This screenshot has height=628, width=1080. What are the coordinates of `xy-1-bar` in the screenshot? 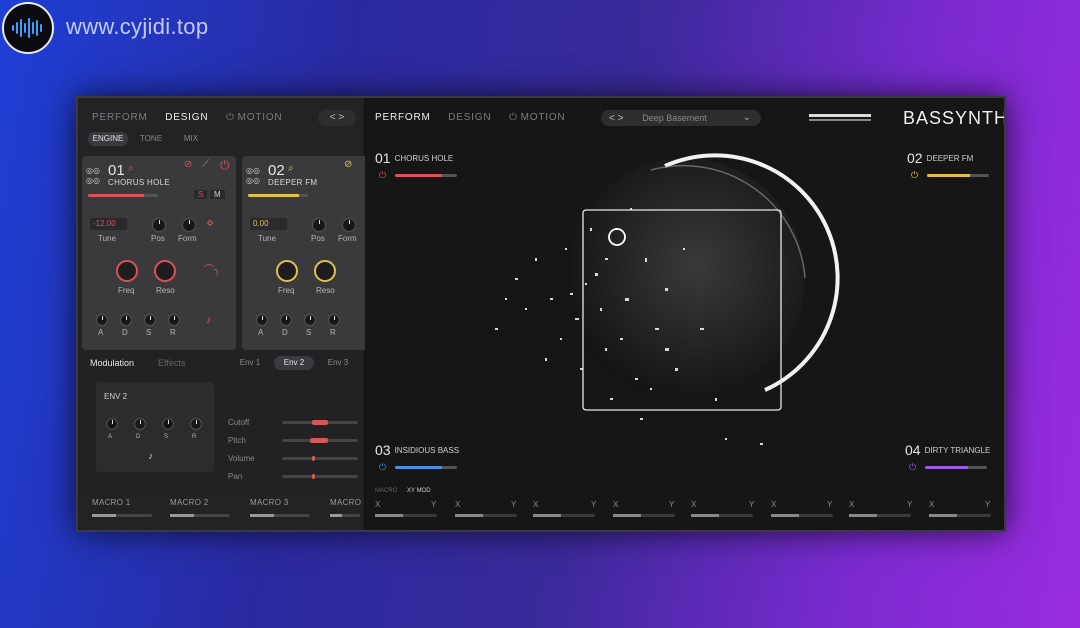 It's located at (406, 515).